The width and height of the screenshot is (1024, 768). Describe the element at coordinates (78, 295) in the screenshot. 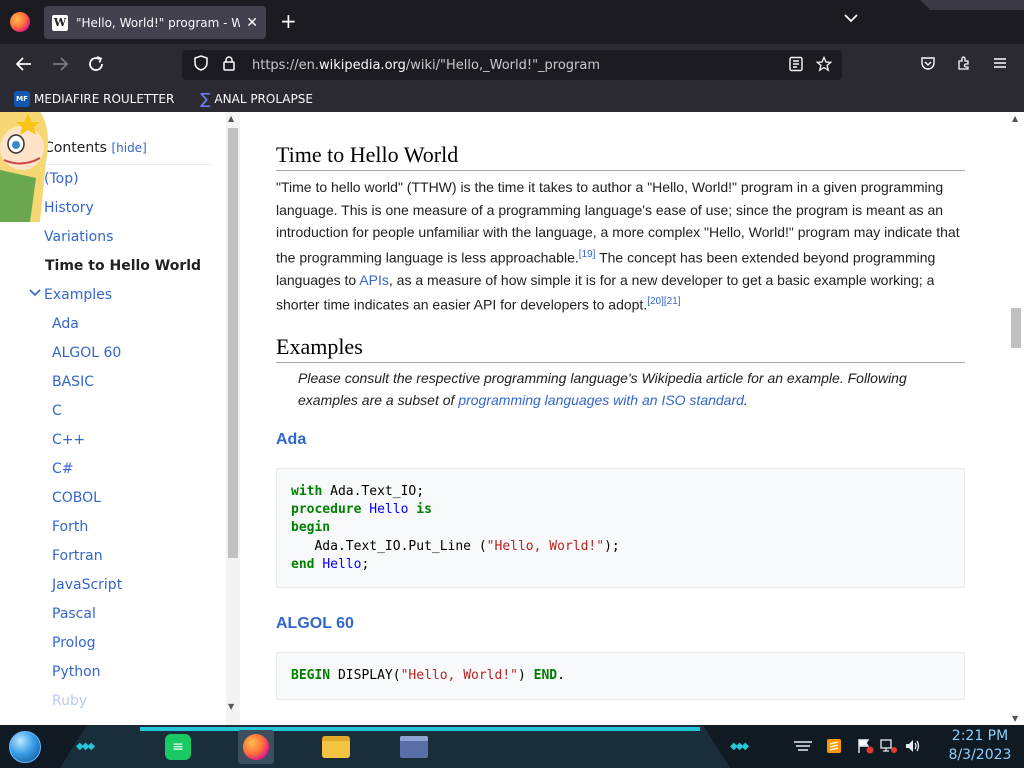

I see `toc-item-examples: Examples` at that location.